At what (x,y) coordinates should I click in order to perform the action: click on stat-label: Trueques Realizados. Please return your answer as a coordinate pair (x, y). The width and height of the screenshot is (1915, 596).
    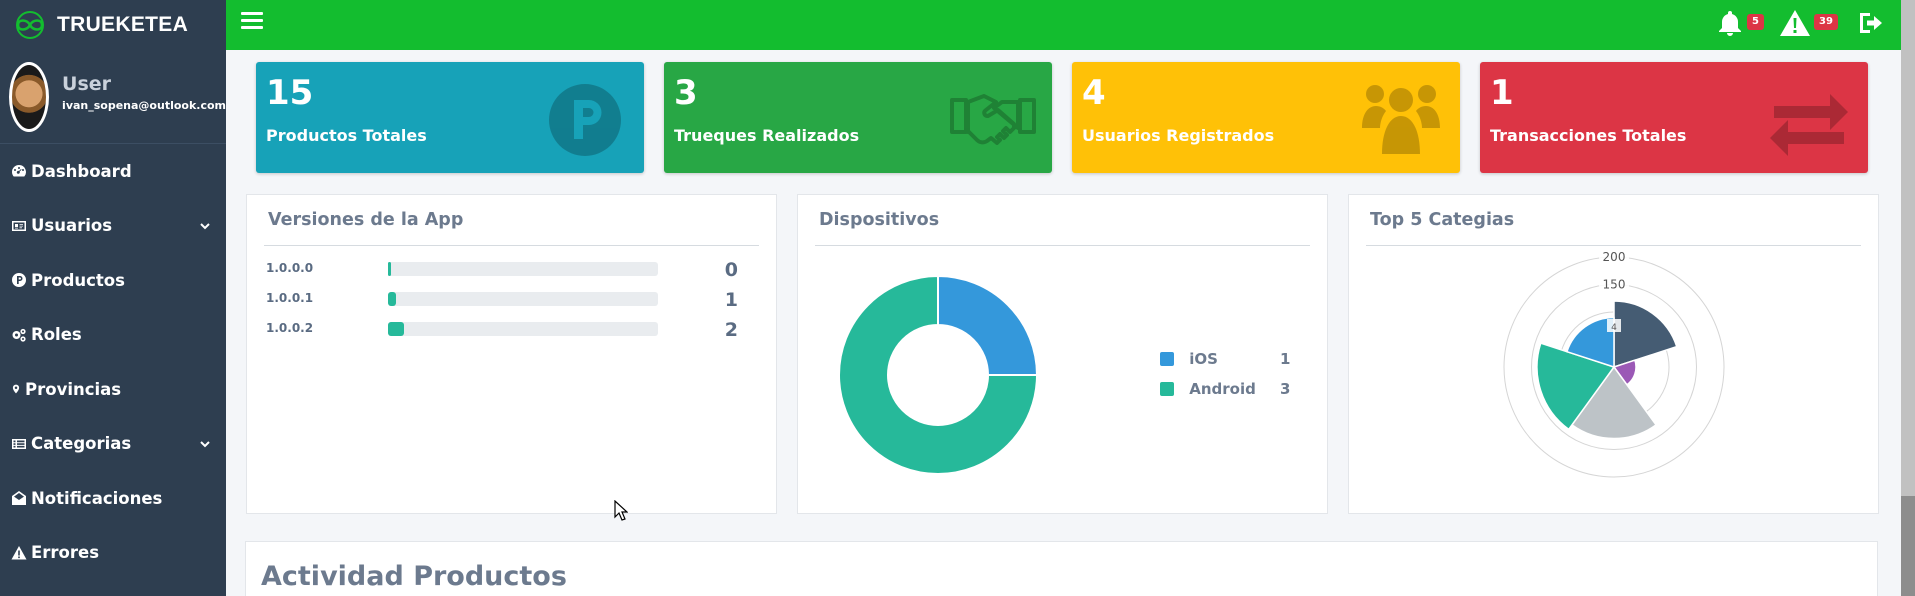
    Looking at the image, I should click on (767, 135).